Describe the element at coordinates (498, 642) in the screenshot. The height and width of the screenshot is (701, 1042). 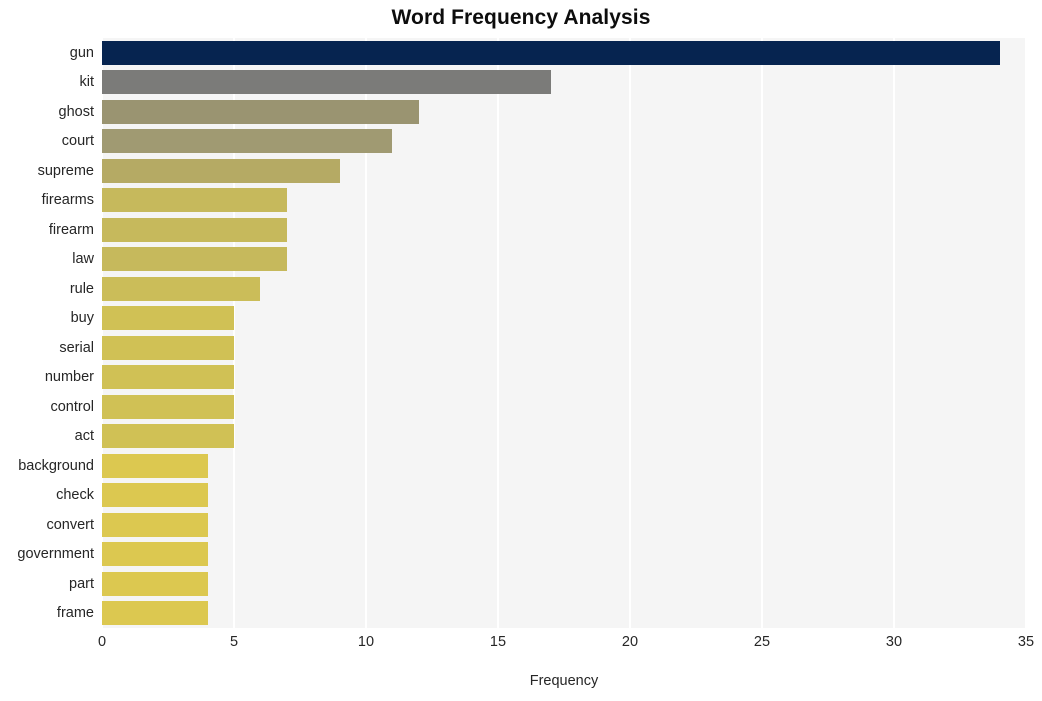
I see `x-tick-label-15: 15` at that location.